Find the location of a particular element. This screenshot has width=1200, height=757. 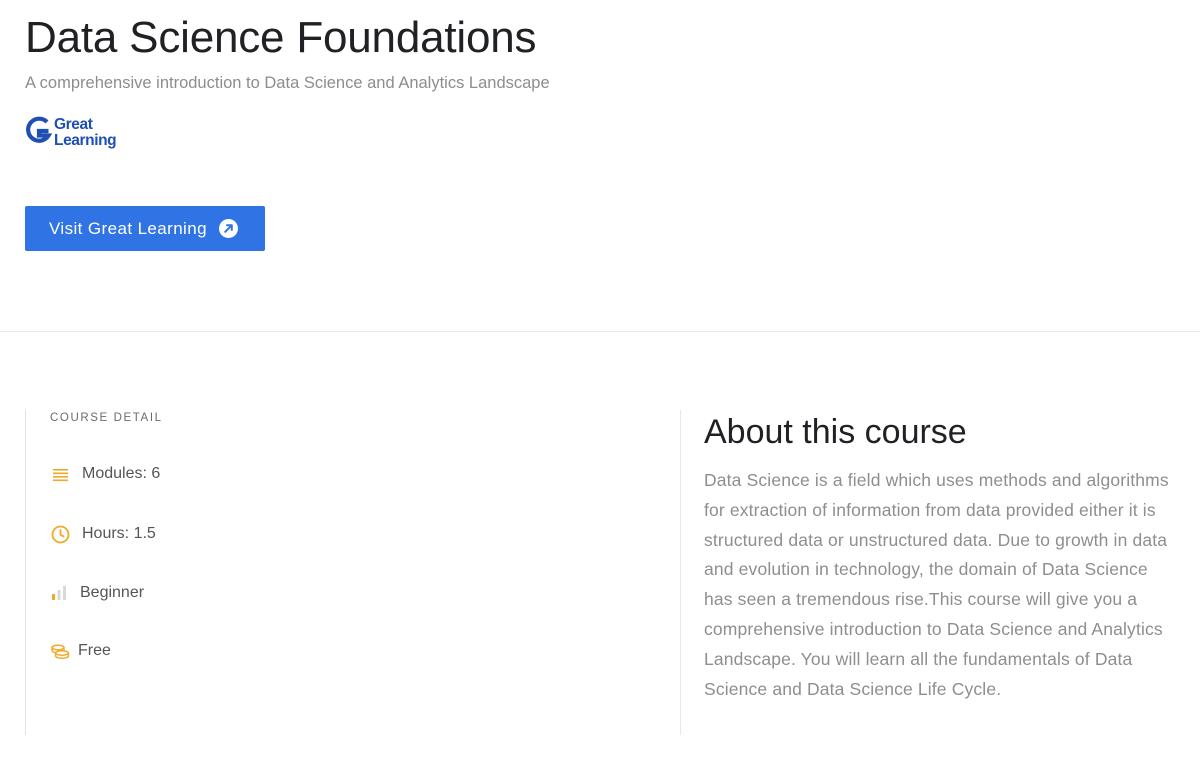

about-title: About this course is located at coordinates (835, 432).